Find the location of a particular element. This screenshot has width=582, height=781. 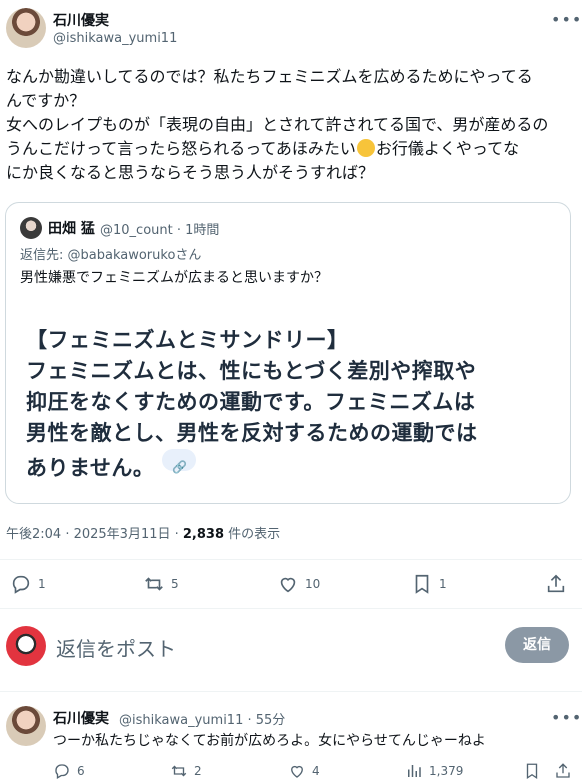

bookmark-count: 1 is located at coordinates (443, 584).